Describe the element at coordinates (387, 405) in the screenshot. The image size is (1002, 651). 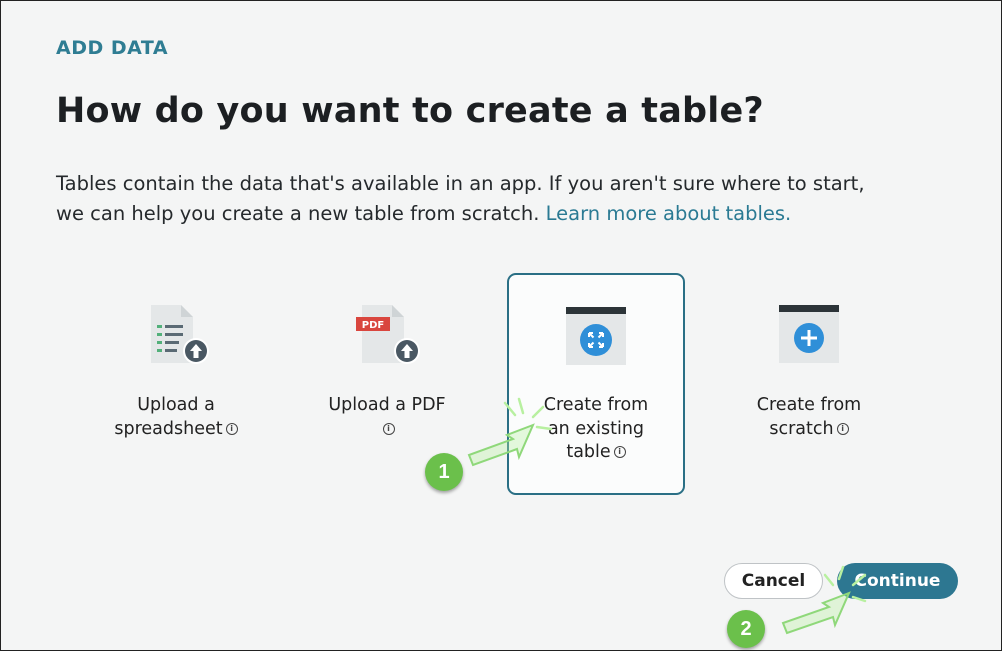
I see `option-label-line: Upload a PDF` at that location.